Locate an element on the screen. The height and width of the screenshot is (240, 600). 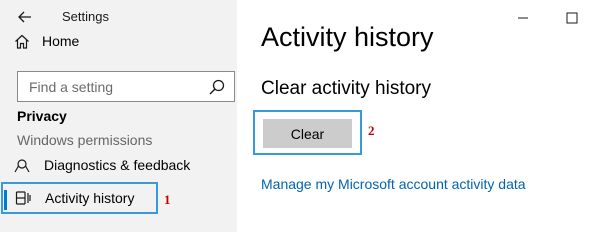
section-heading-privacy: Privacy is located at coordinates (42, 116).